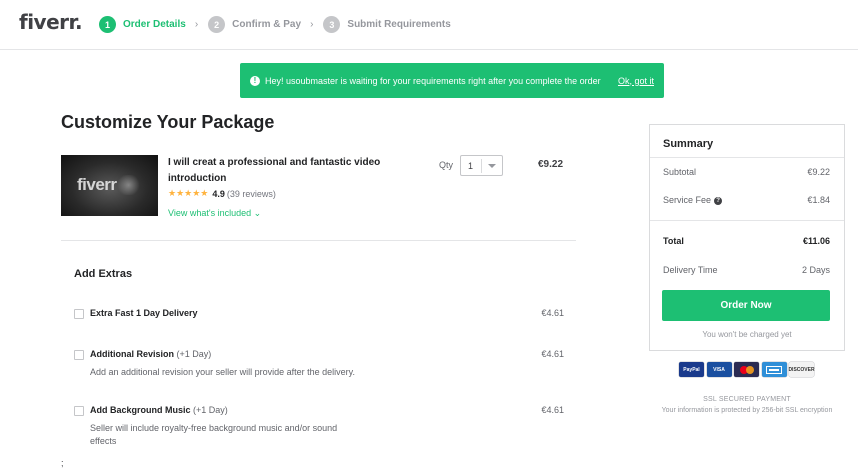 This screenshot has height=470, width=858. Describe the element at coordinates (399, 24) in the screenshot. I see `step-label: Submit Requirements` at that location.